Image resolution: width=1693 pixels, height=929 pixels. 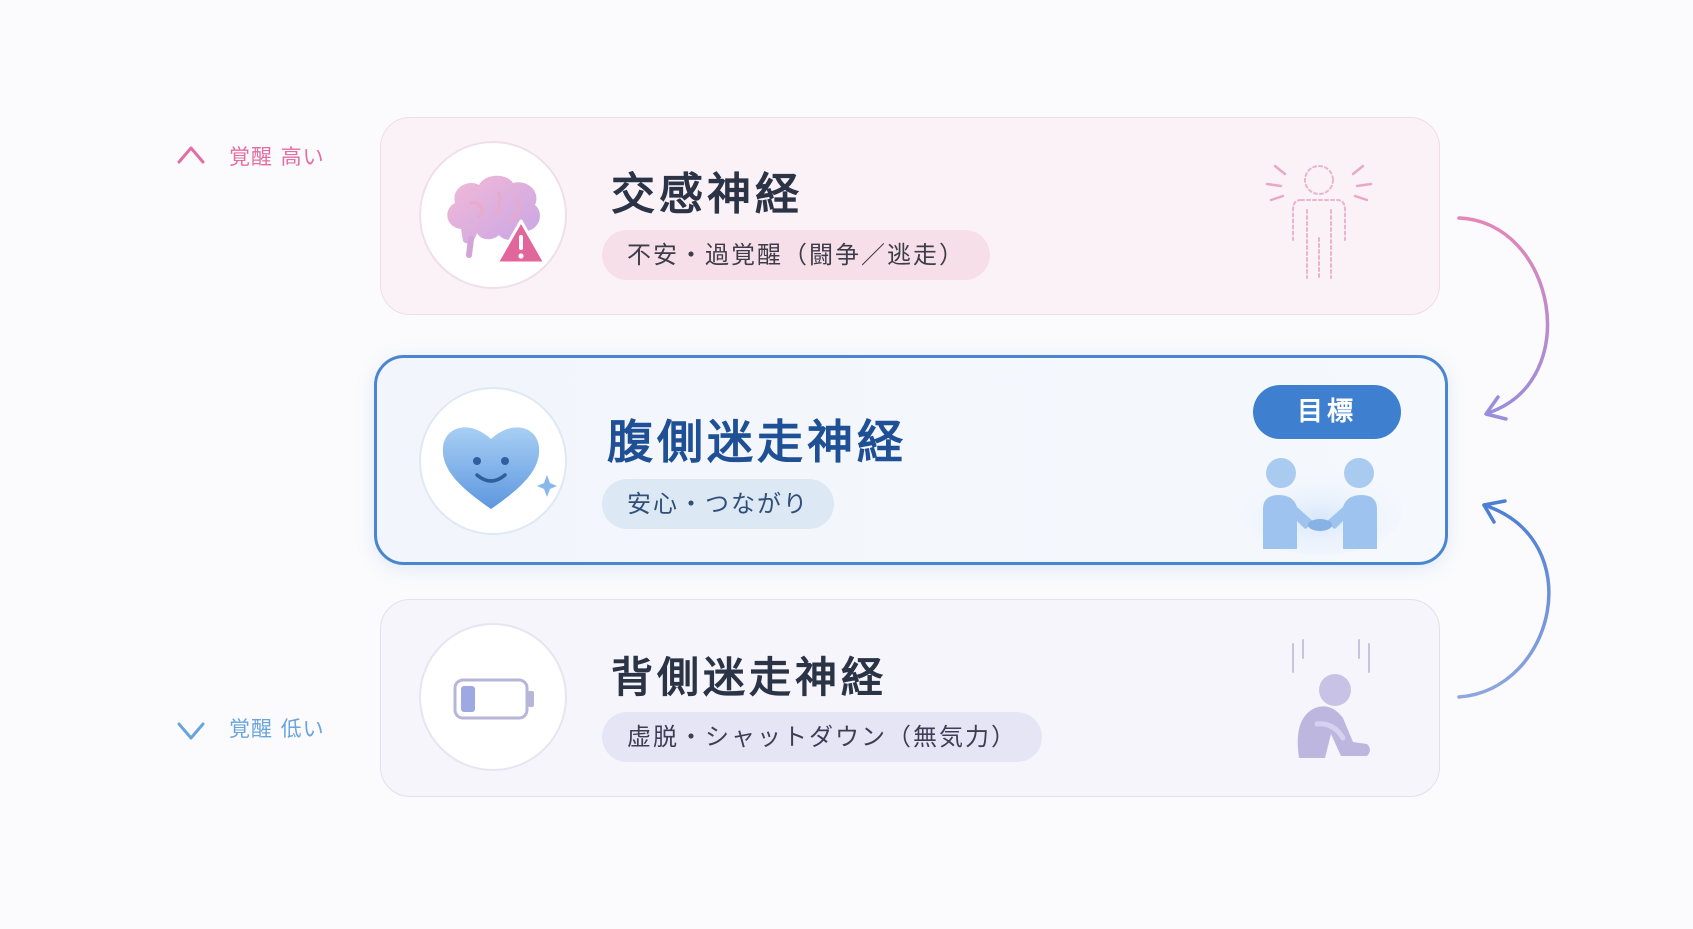 I want to click on handshake-icon, so click(x=1320, y=506).